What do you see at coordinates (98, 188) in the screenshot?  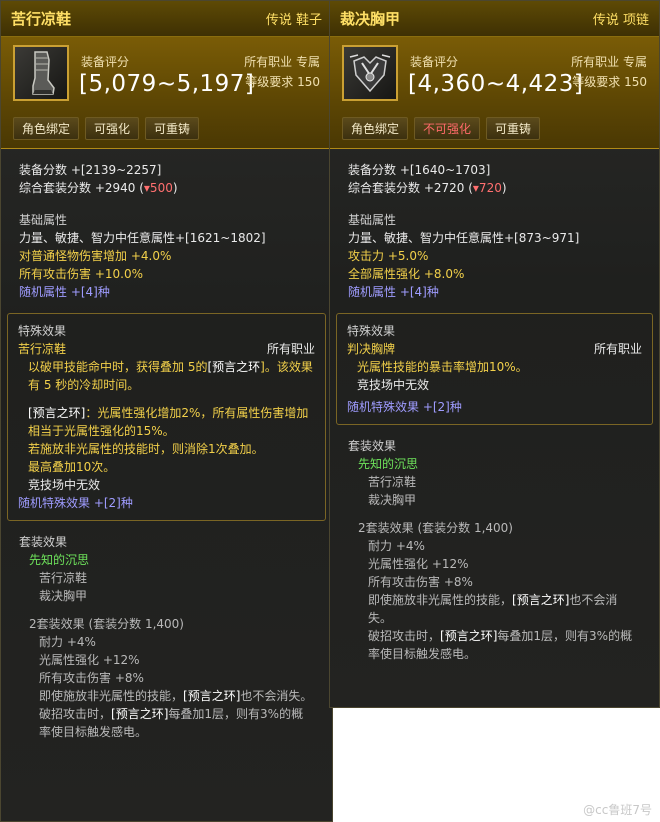 I see `set-score: 综合套装分数 +2940 (▾500)` at bounding box center [98, 188].